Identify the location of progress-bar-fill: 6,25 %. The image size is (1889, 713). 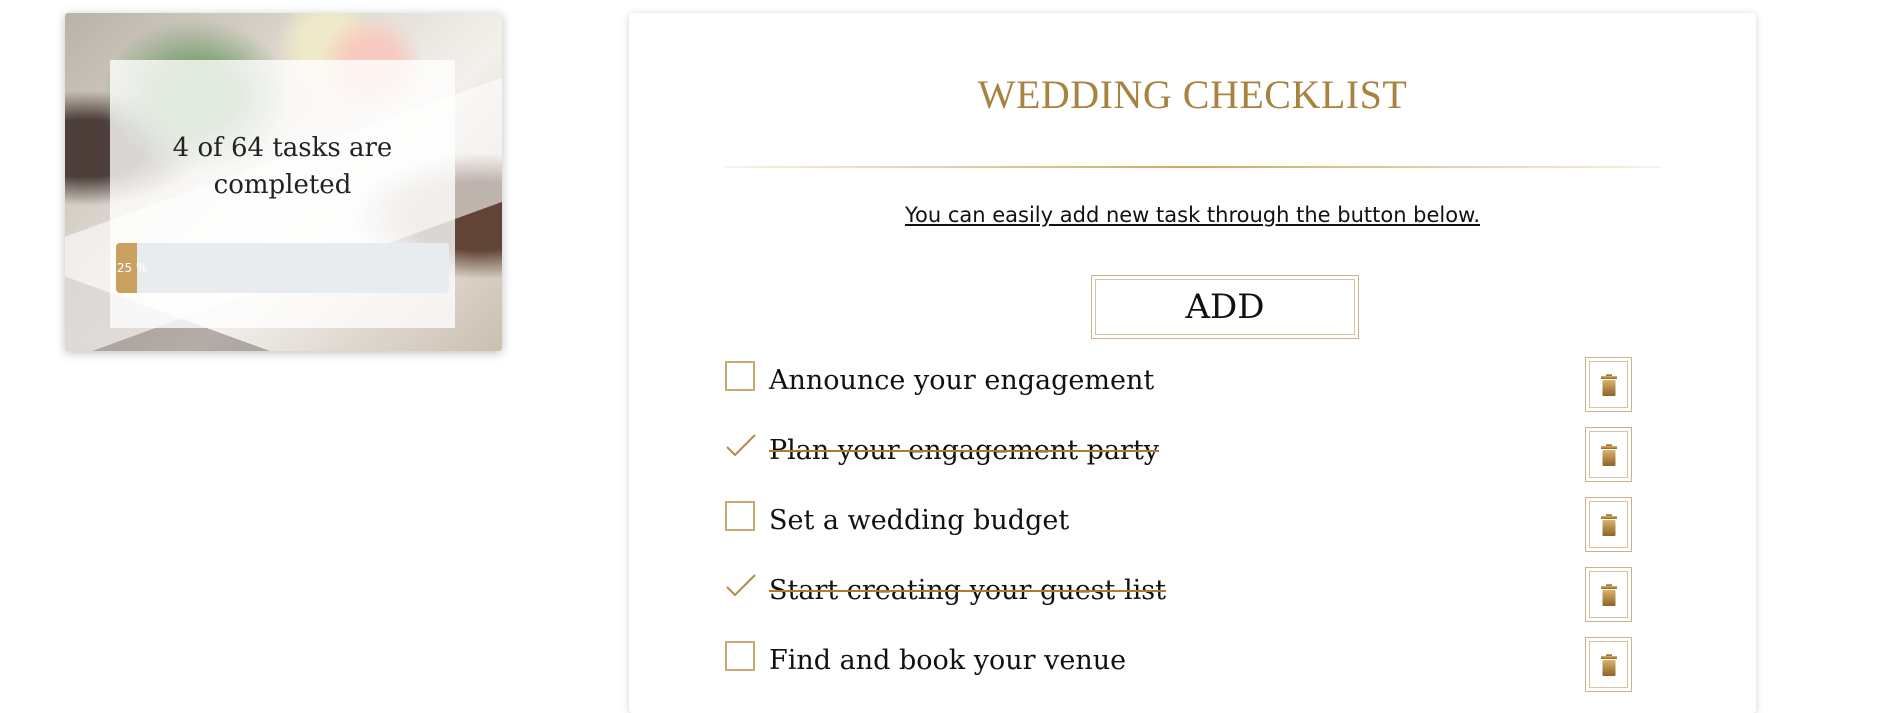
(131, 268).